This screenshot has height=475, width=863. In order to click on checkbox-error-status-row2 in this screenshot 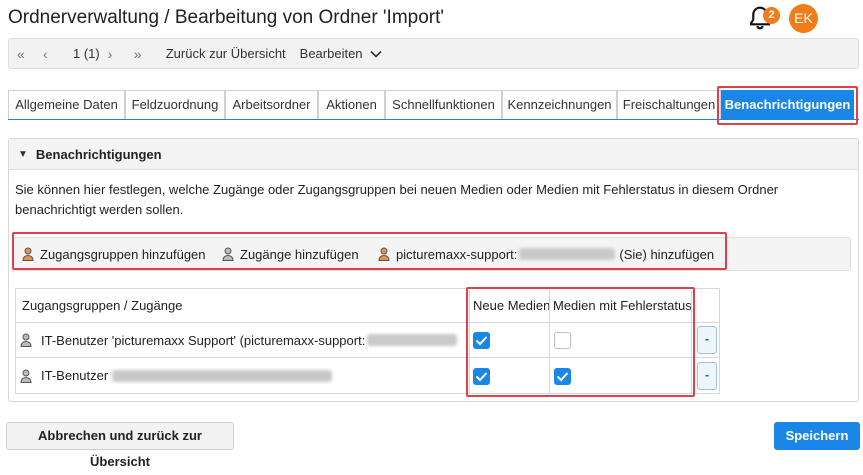, I will do `click(562, 376)`.